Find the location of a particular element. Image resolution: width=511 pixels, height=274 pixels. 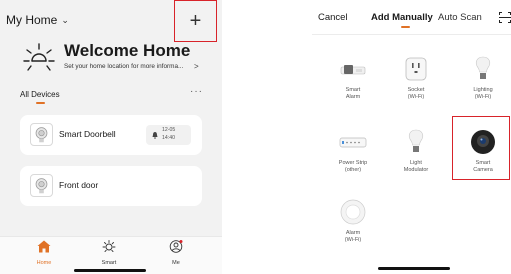

device-card-smart-doorbell: Smart Doorbell 12-05 14:40 is located at coordinates (111, 135).